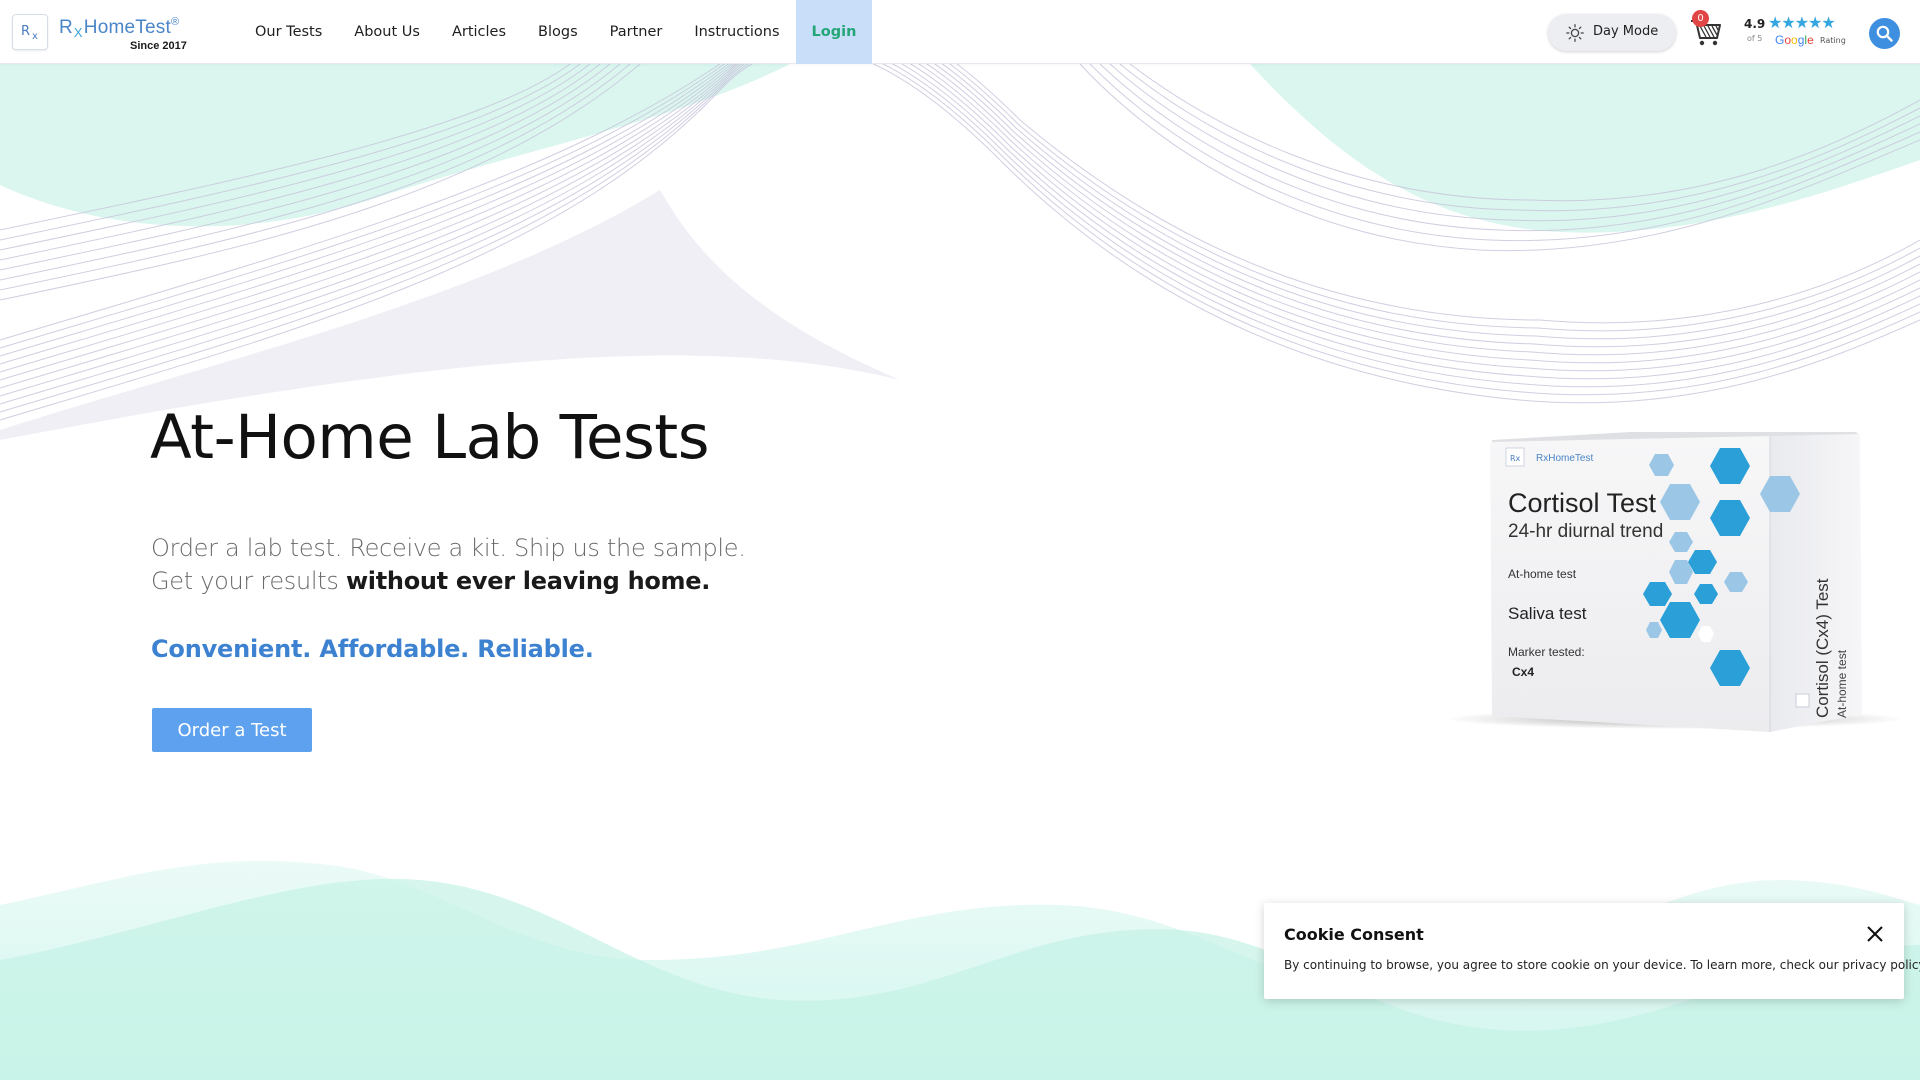 The width and height of the screenshot is (1920, 1080). I want to click on hero-title: At-Home Lab Tests, so click(430, 437).